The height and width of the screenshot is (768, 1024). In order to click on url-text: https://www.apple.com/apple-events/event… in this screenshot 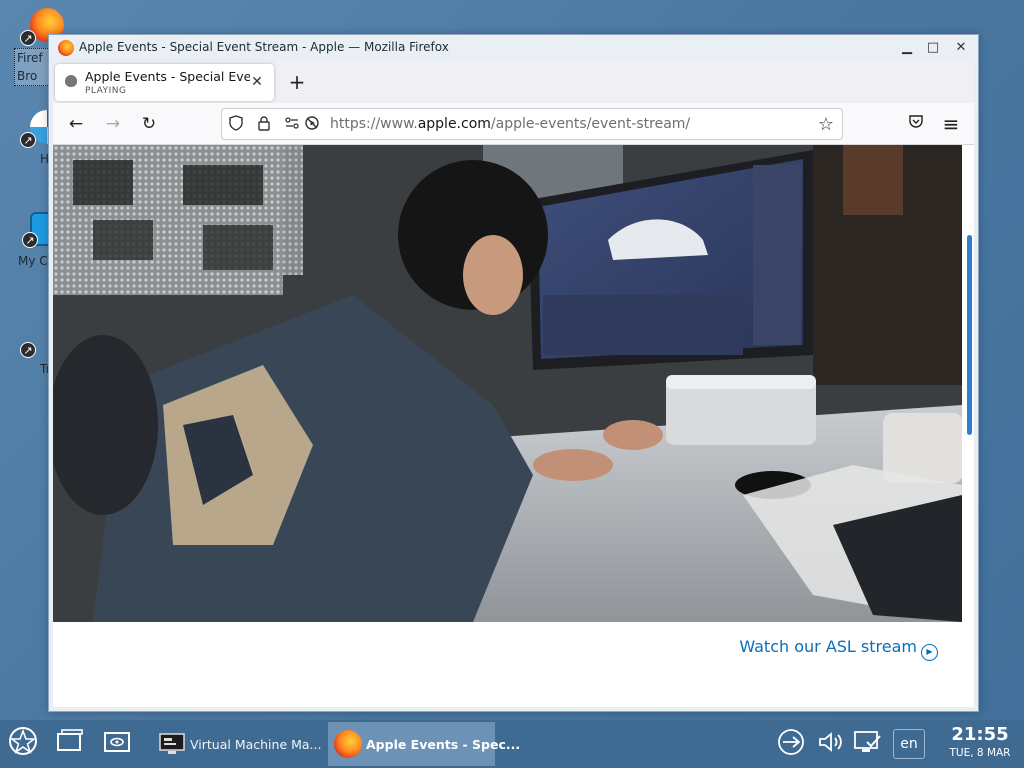, I will do `click(510, 124)`.